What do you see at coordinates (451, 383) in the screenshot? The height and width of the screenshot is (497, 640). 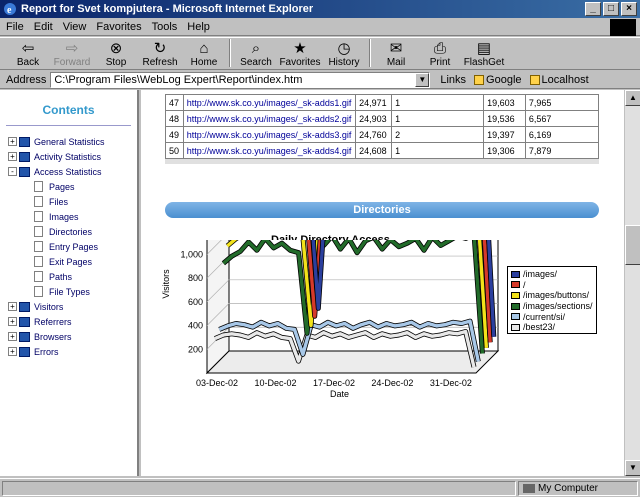 I see `x-tick-label: 31-Dec-02` at bounding box center [451, 383].